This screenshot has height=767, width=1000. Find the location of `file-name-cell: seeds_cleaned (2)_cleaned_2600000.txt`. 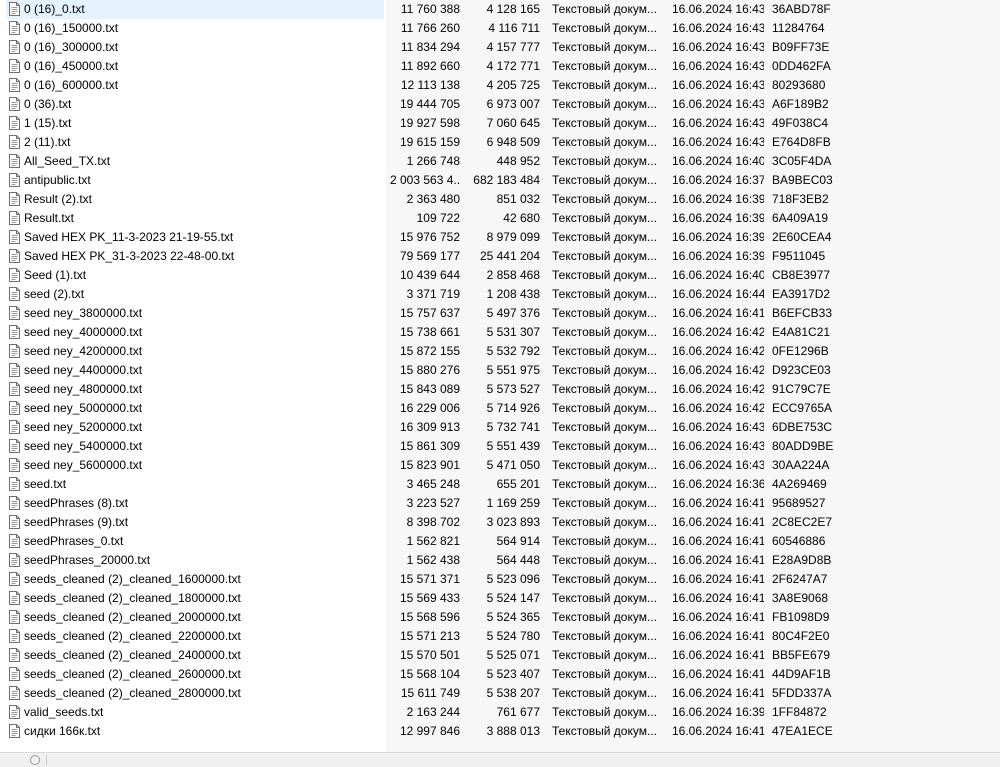

file-name-cell: seeds_cleaned (2)_cleaned_2600000.txt is located at coordinates (195, 674).